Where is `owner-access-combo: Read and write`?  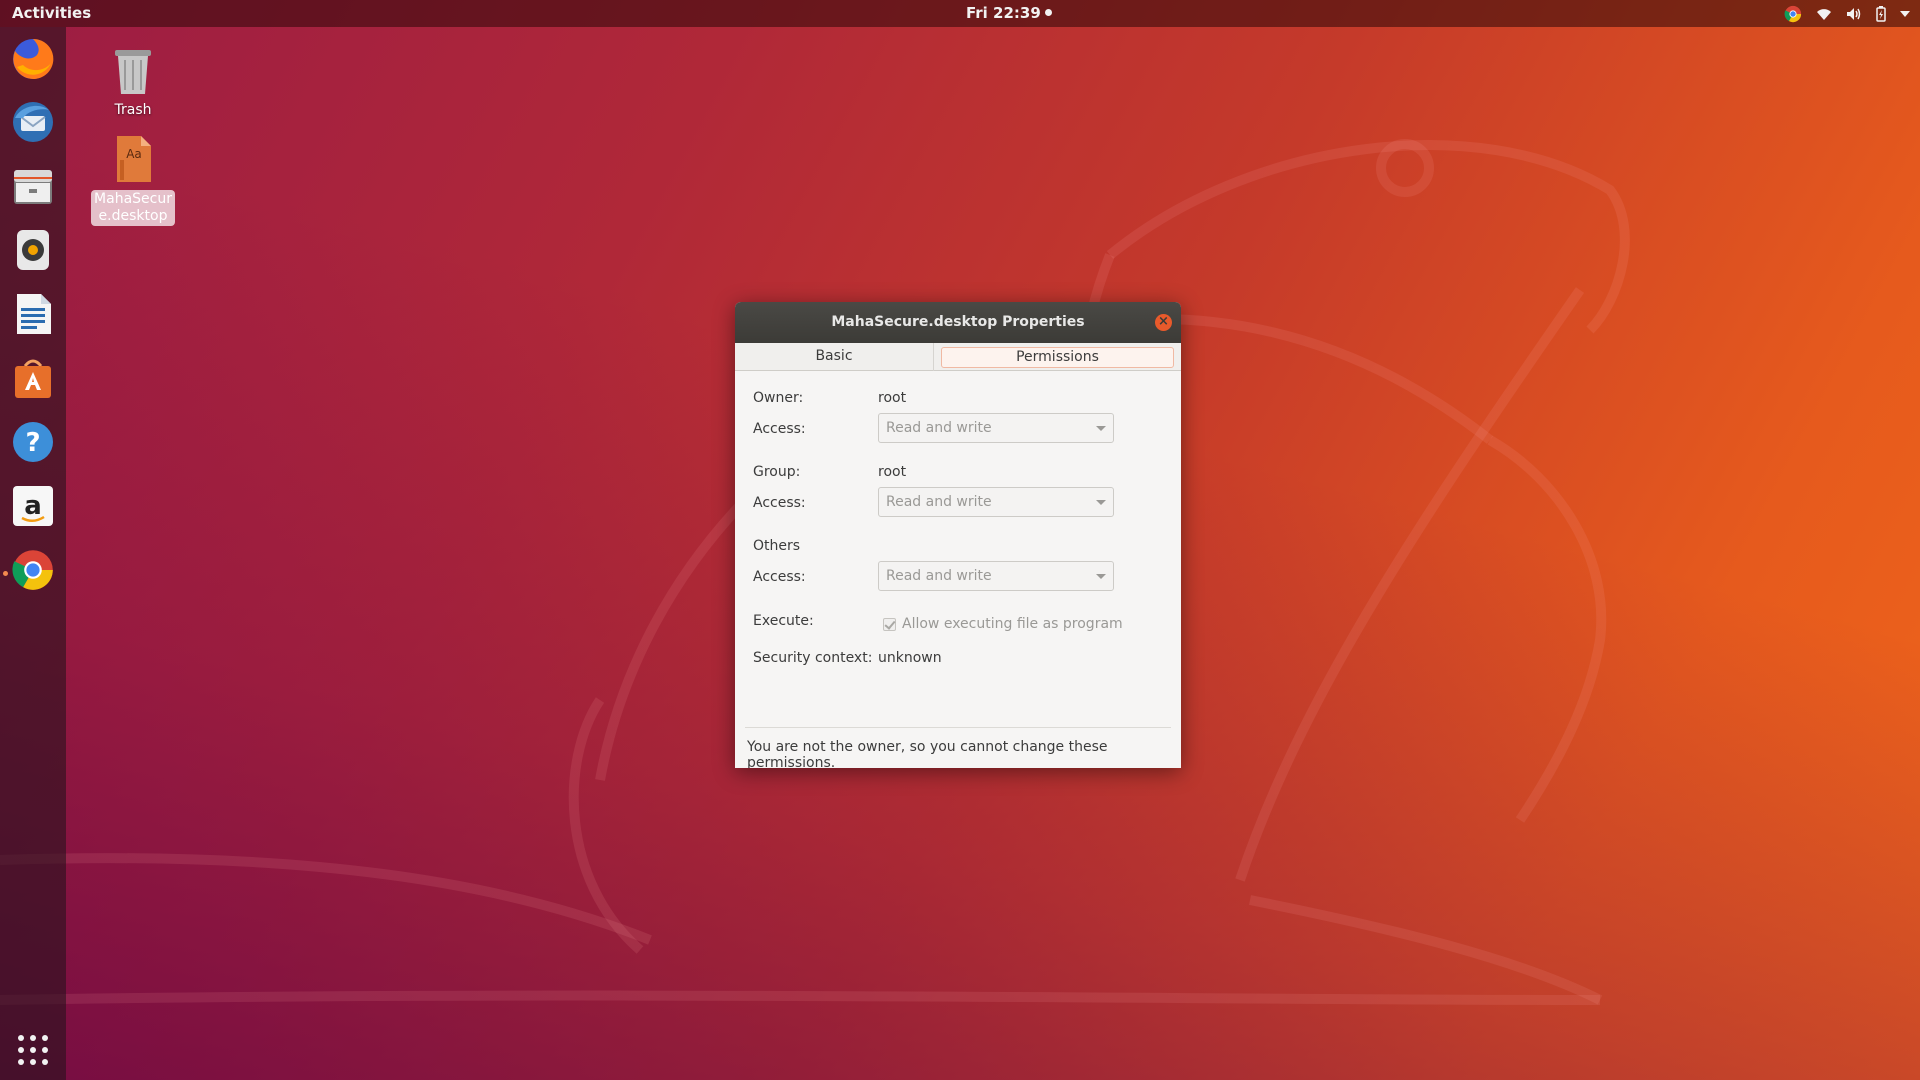
owner-access-combo: Read and write is located at coordinates (996, 428).